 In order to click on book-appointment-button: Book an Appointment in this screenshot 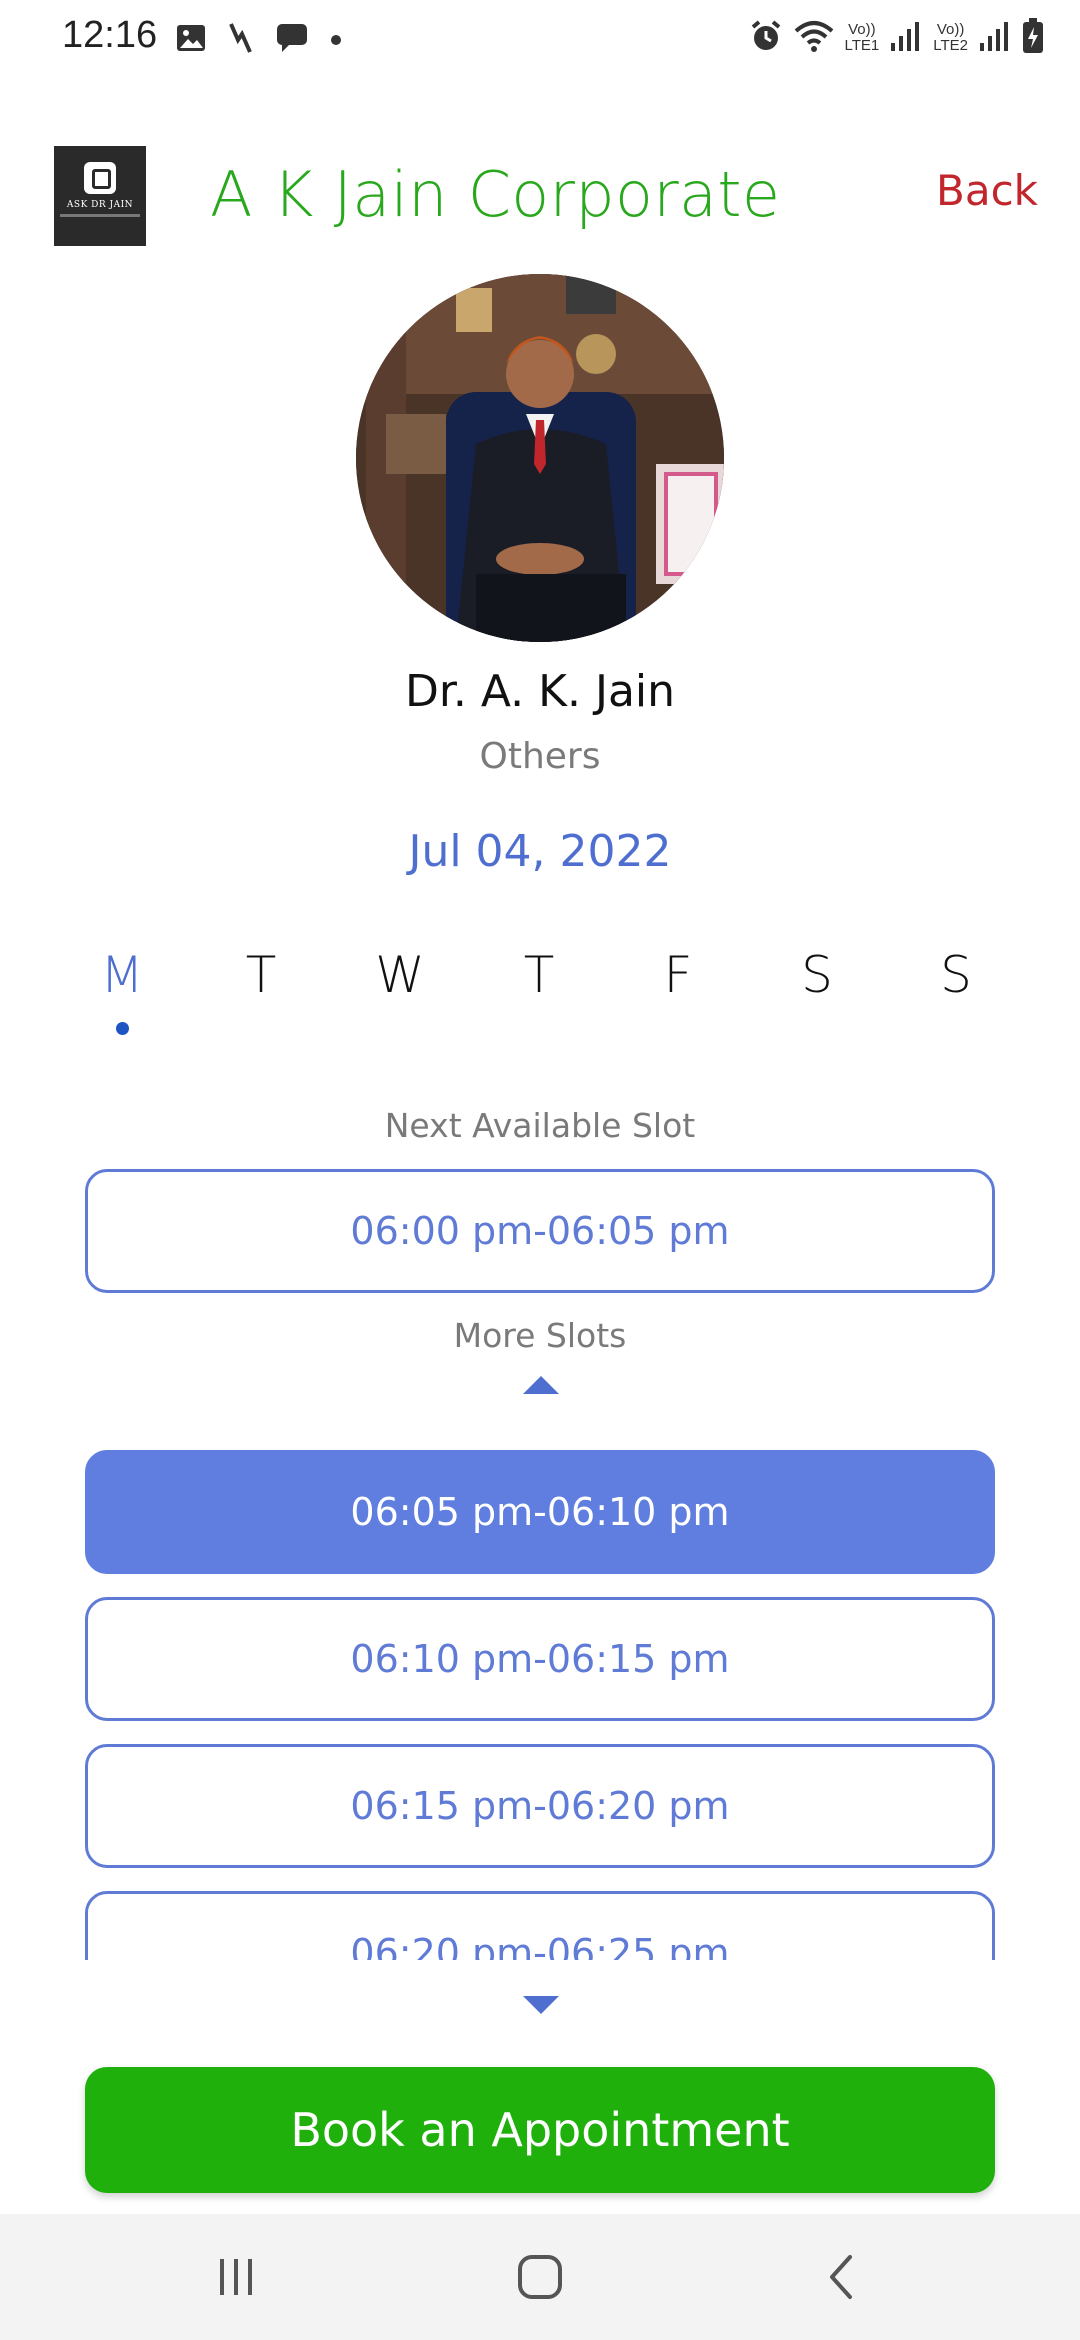, I will do `click(540, 2130)`.